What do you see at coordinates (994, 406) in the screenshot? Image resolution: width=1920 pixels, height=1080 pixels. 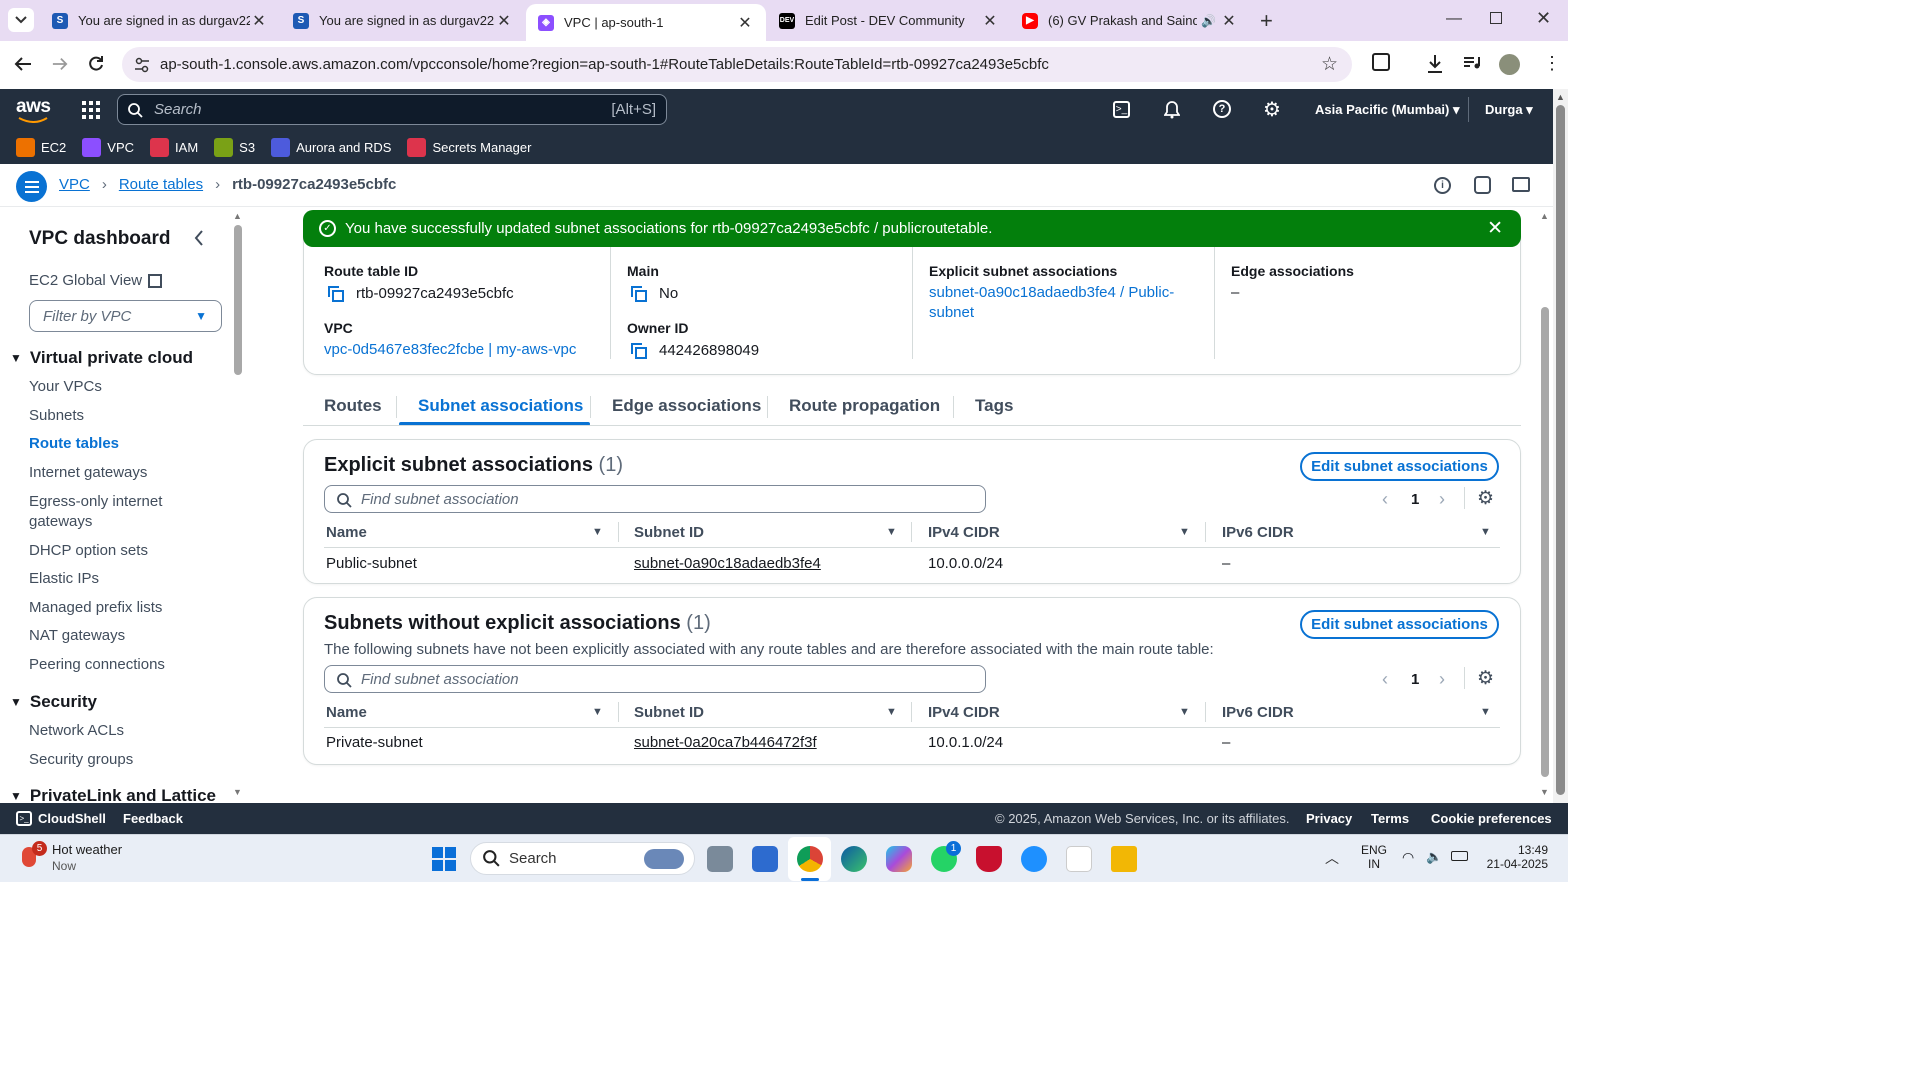 I see `tab-tags: Tags` at bounding box center [994, 406].